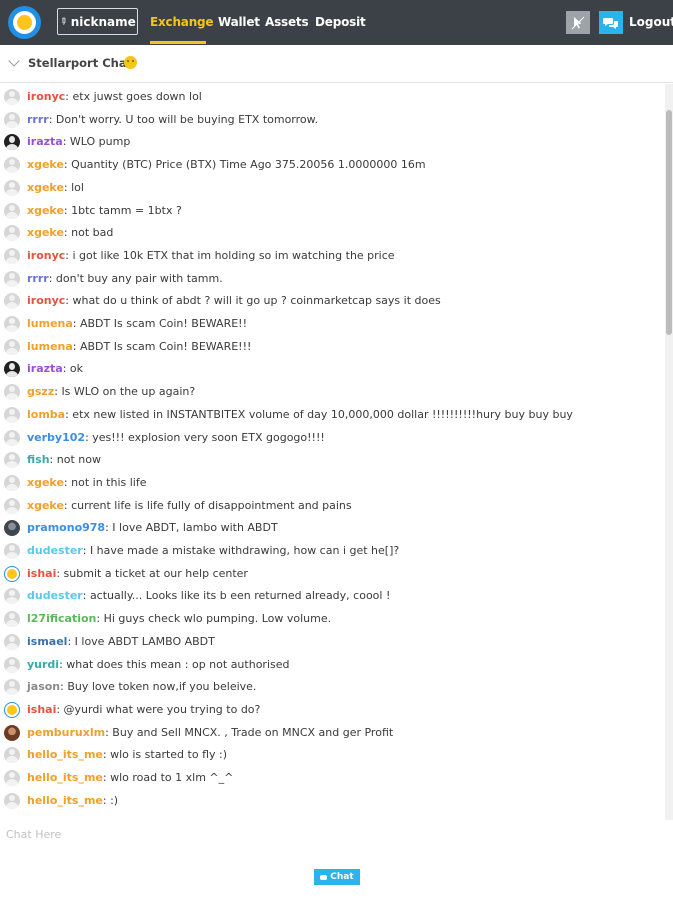  I want to click on message-username: lomba, so click(46, 414).